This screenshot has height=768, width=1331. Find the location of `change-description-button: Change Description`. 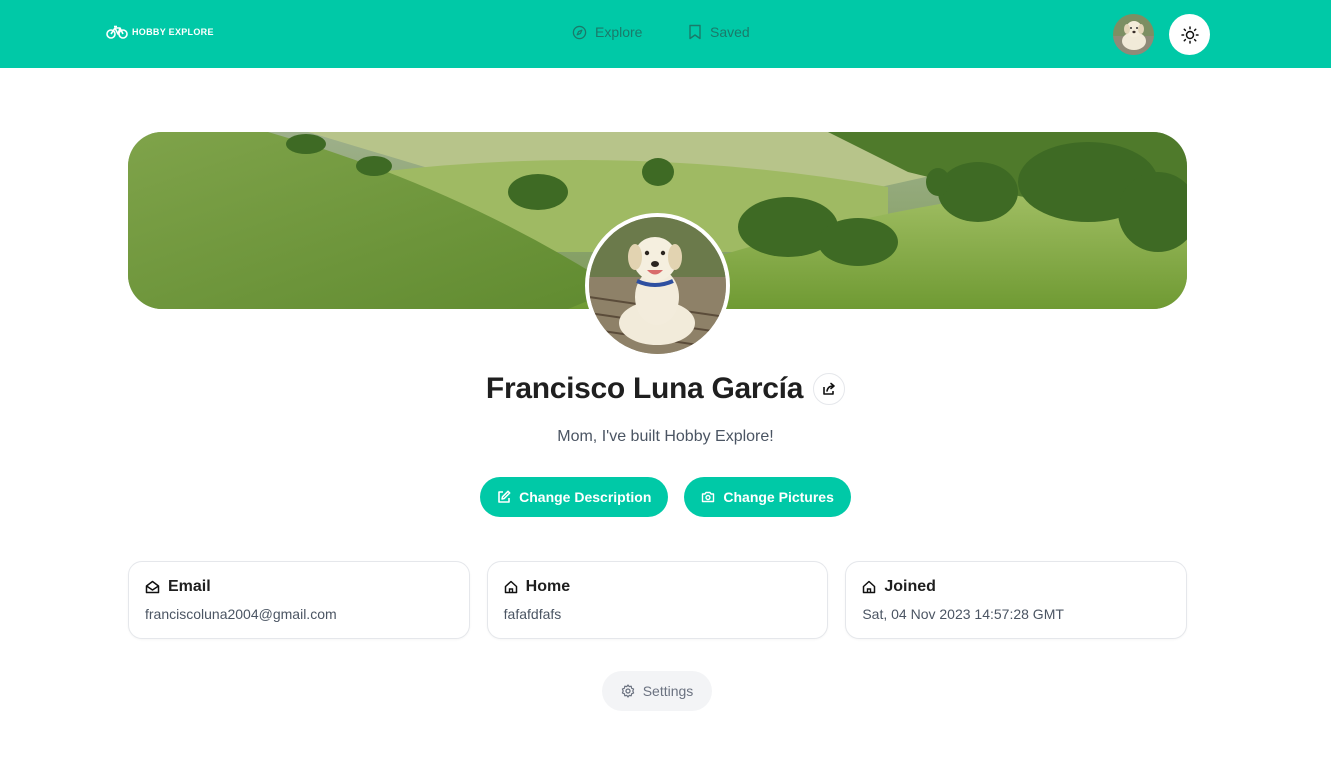

change-description-button: Change Description is located at coordinates (574, 497).